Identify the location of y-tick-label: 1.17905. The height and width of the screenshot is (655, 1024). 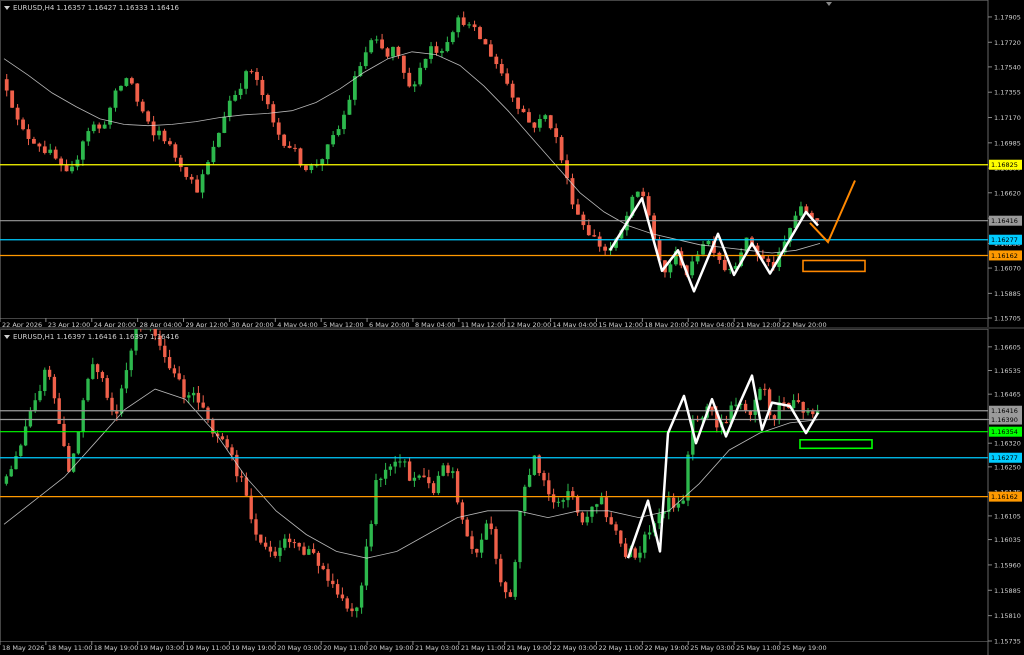
(1007, 17).